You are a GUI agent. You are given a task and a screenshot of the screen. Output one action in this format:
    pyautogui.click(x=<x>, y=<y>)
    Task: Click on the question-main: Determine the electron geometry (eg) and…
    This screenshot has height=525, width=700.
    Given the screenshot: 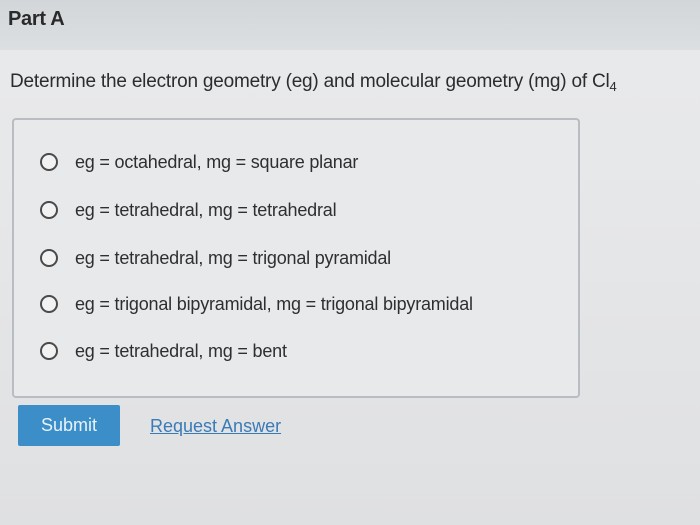 What is the action you would take?
    pyautogui.click(x=310, y=81)
    